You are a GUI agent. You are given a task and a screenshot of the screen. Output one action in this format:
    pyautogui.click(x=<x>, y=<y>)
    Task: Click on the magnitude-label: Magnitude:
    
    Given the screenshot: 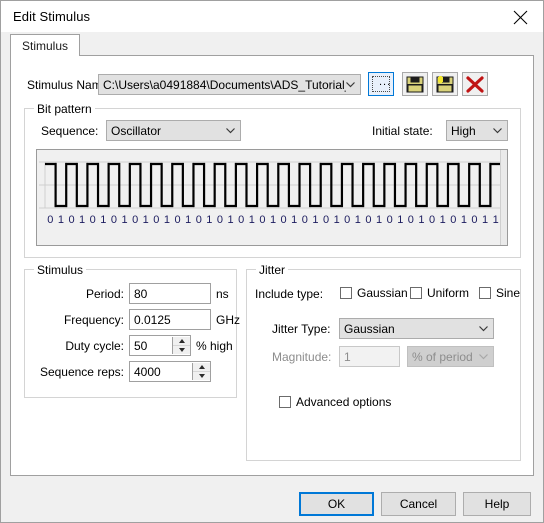 What is the action you would take?
    pyautogui.click(x=302, y=357)
    